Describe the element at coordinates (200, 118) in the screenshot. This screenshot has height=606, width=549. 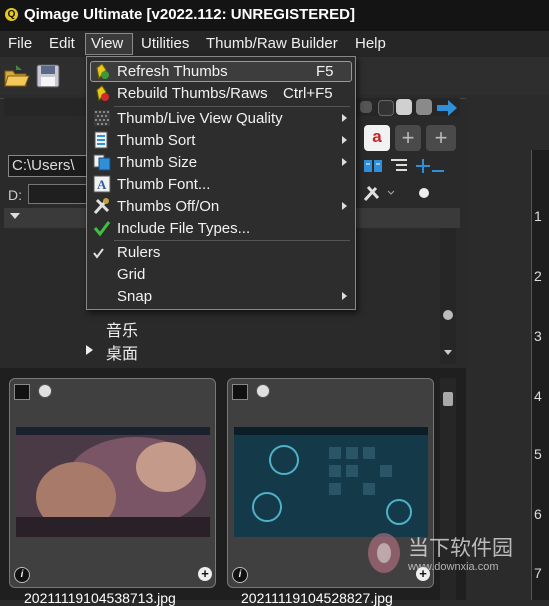
I see `menu-item-label: Thumb/Live View Quality` at that location.